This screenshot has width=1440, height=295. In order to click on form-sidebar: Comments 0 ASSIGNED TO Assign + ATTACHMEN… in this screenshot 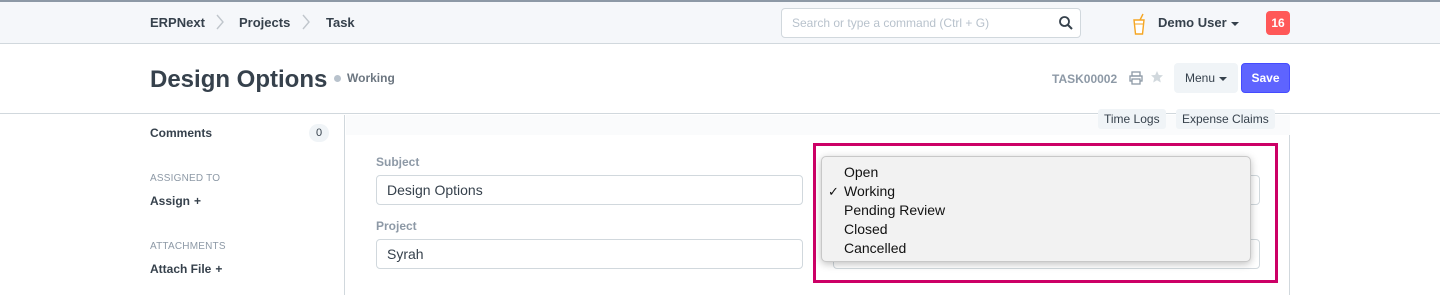, I will do `click(172, 205)`.